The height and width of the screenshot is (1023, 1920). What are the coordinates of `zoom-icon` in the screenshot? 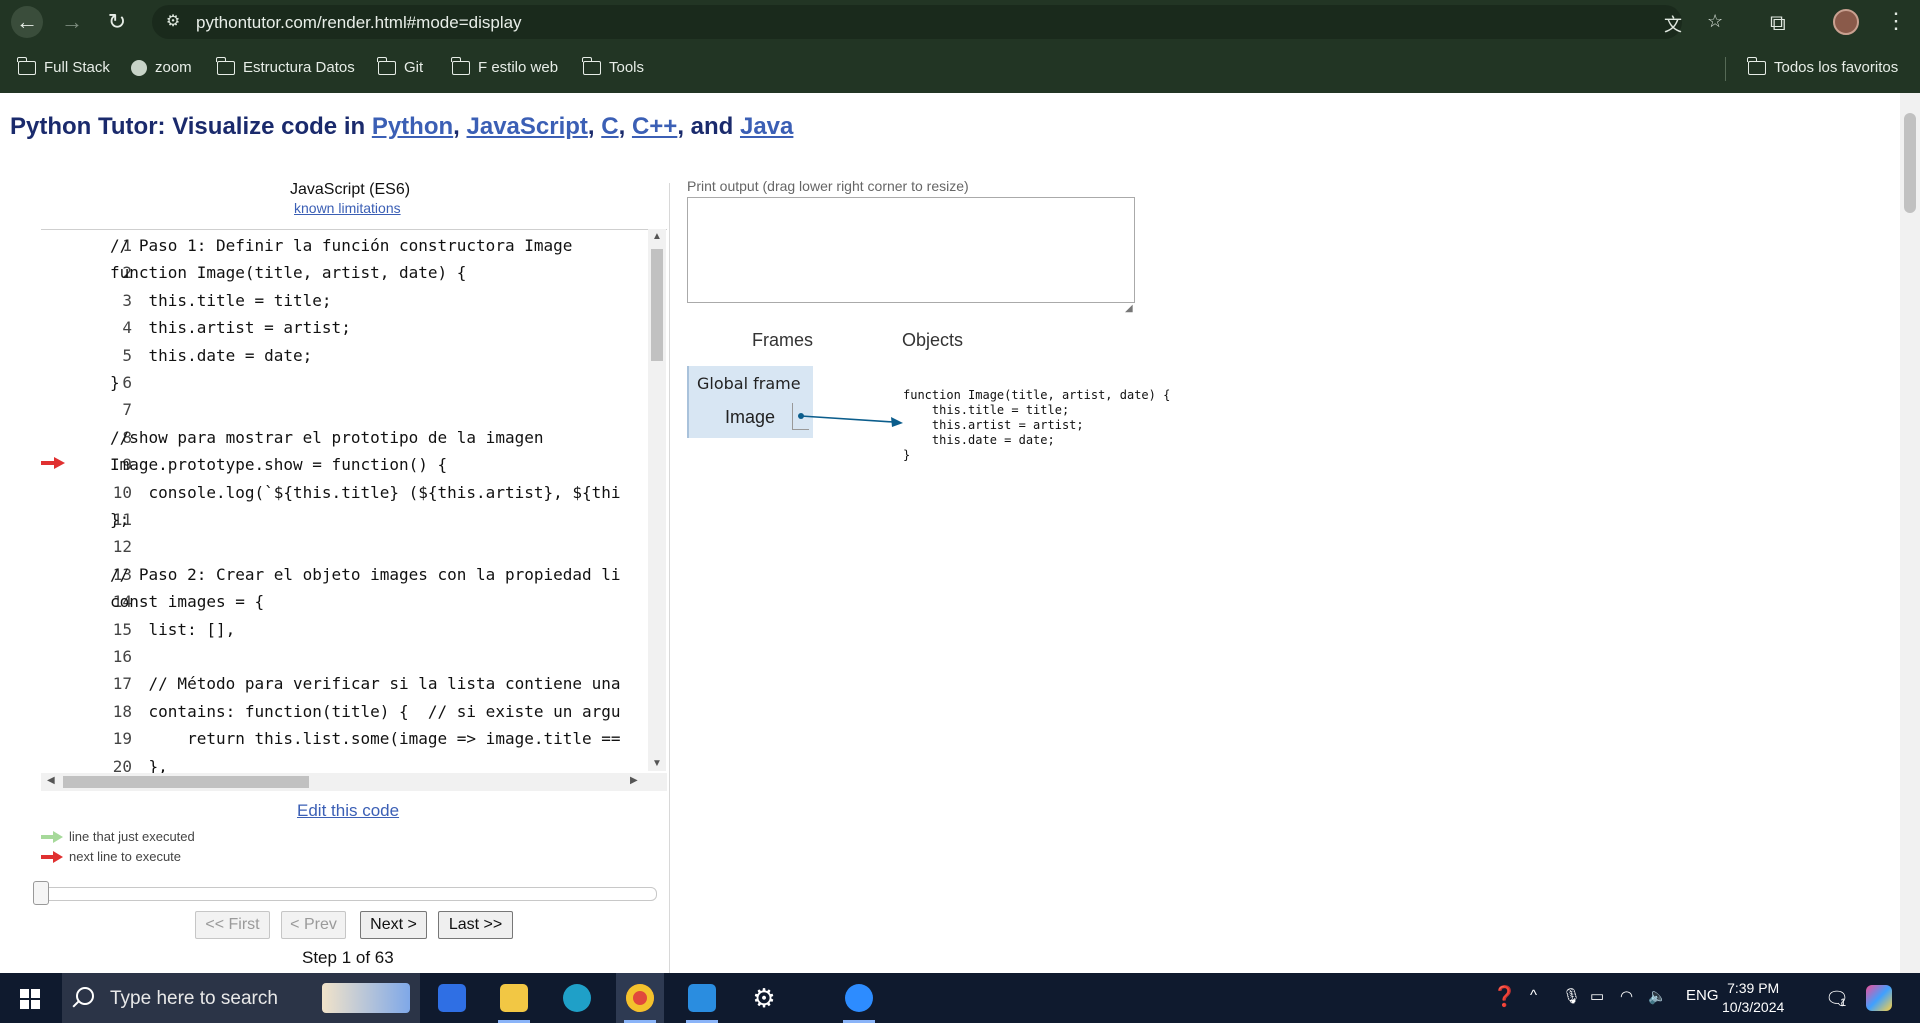 It's located at (859, 998).